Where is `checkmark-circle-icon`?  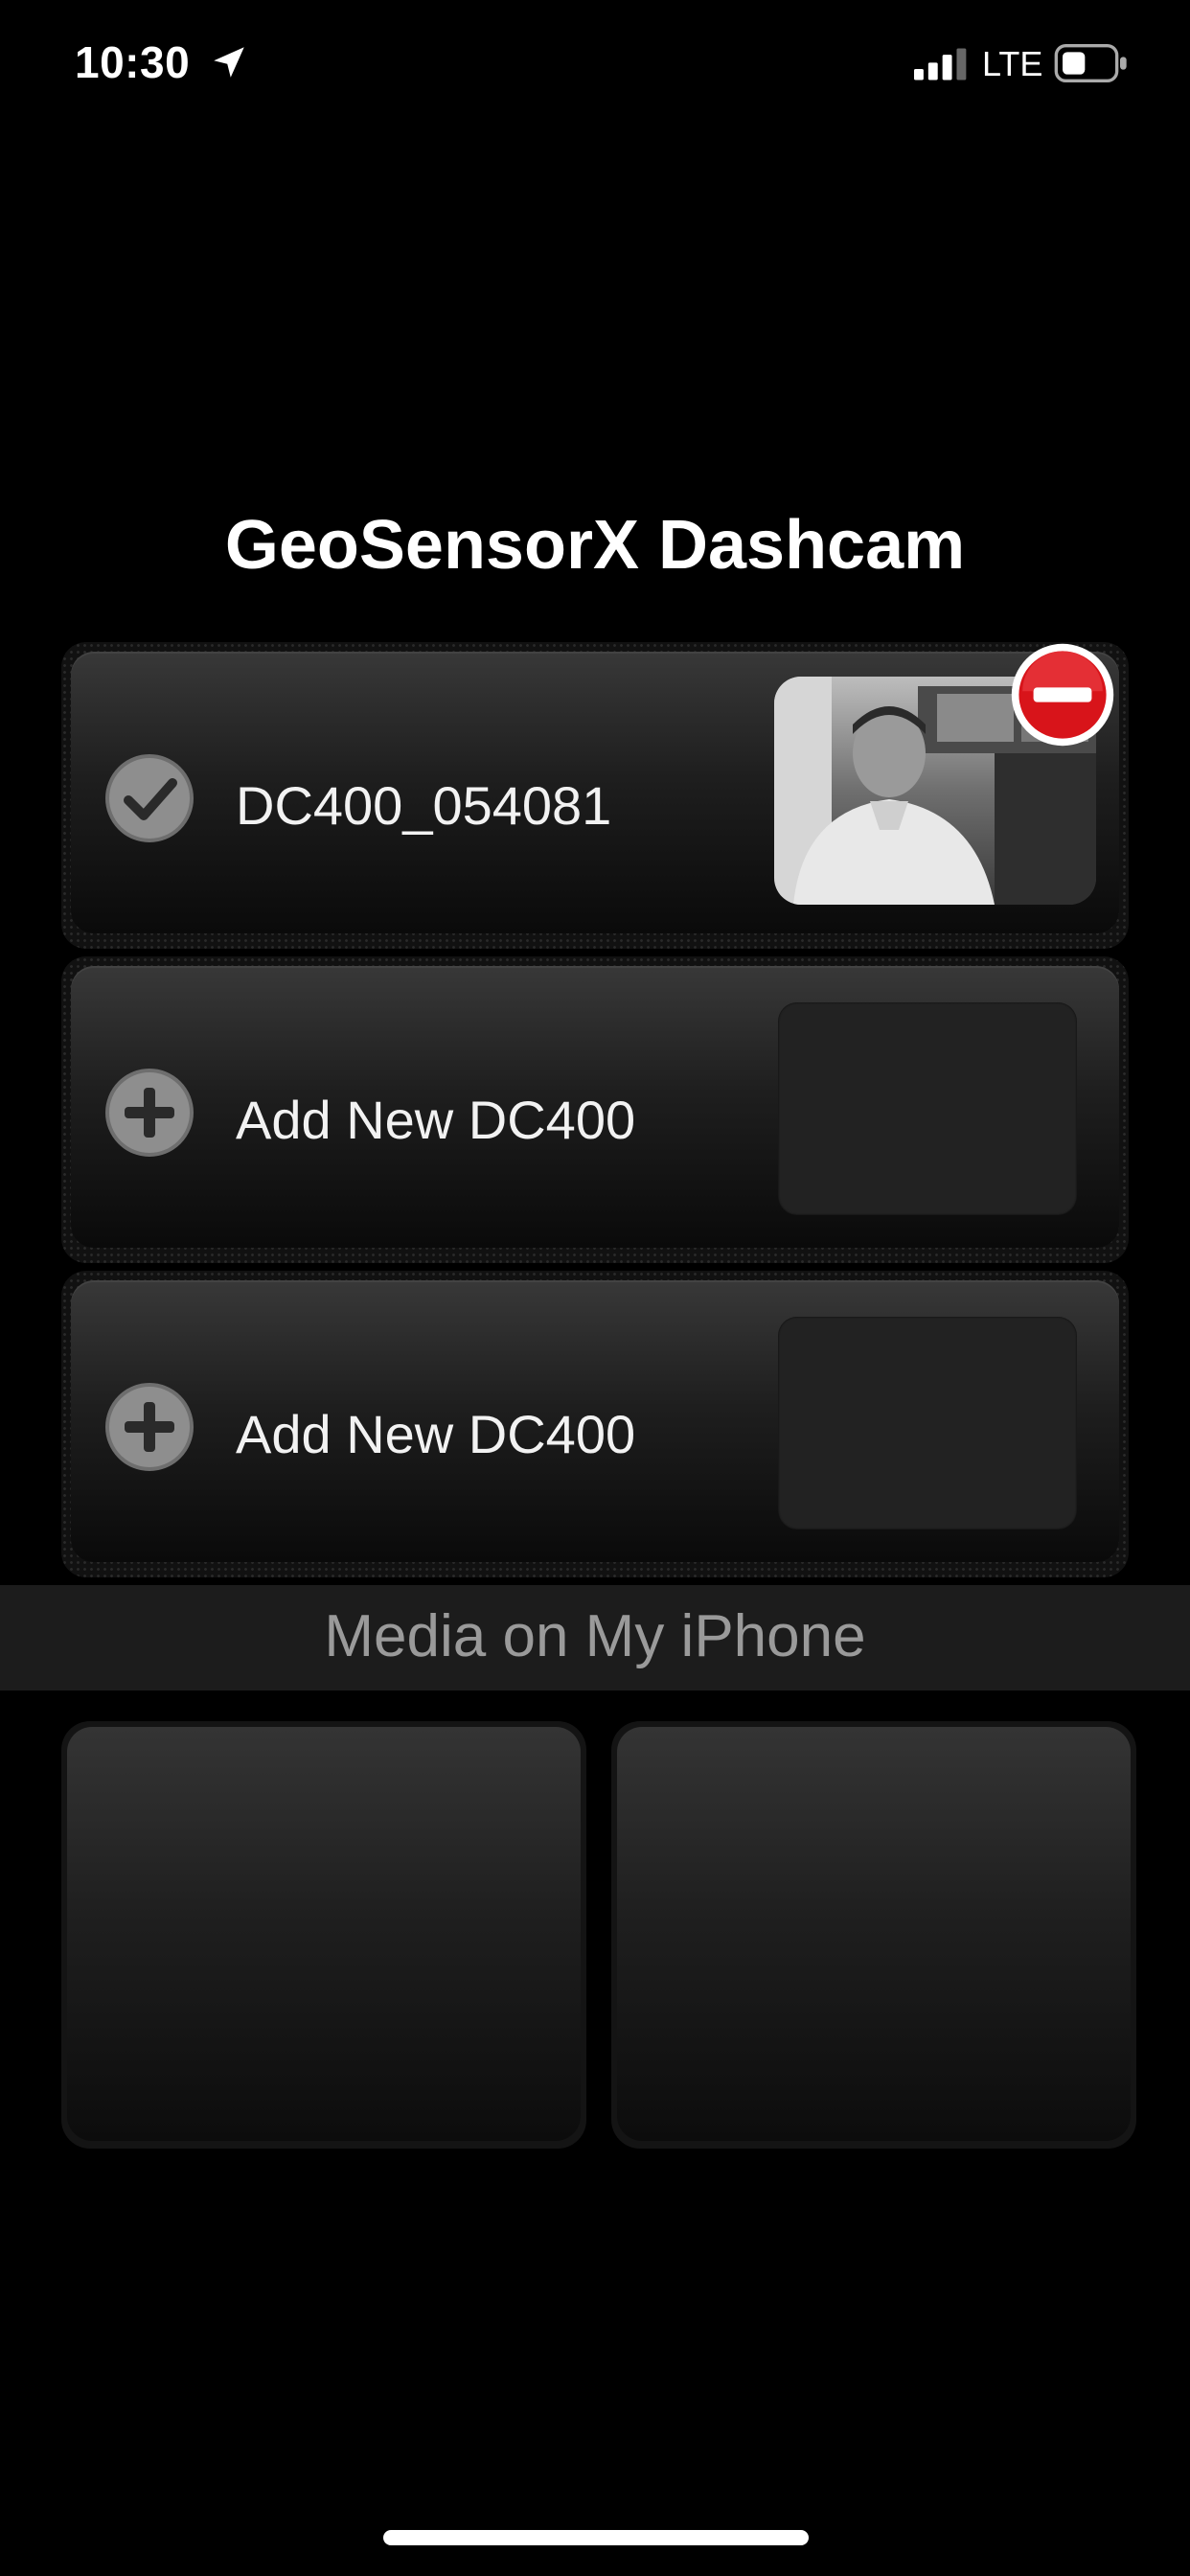
checkmark-circle-icon is located at coordinates (150, 798).